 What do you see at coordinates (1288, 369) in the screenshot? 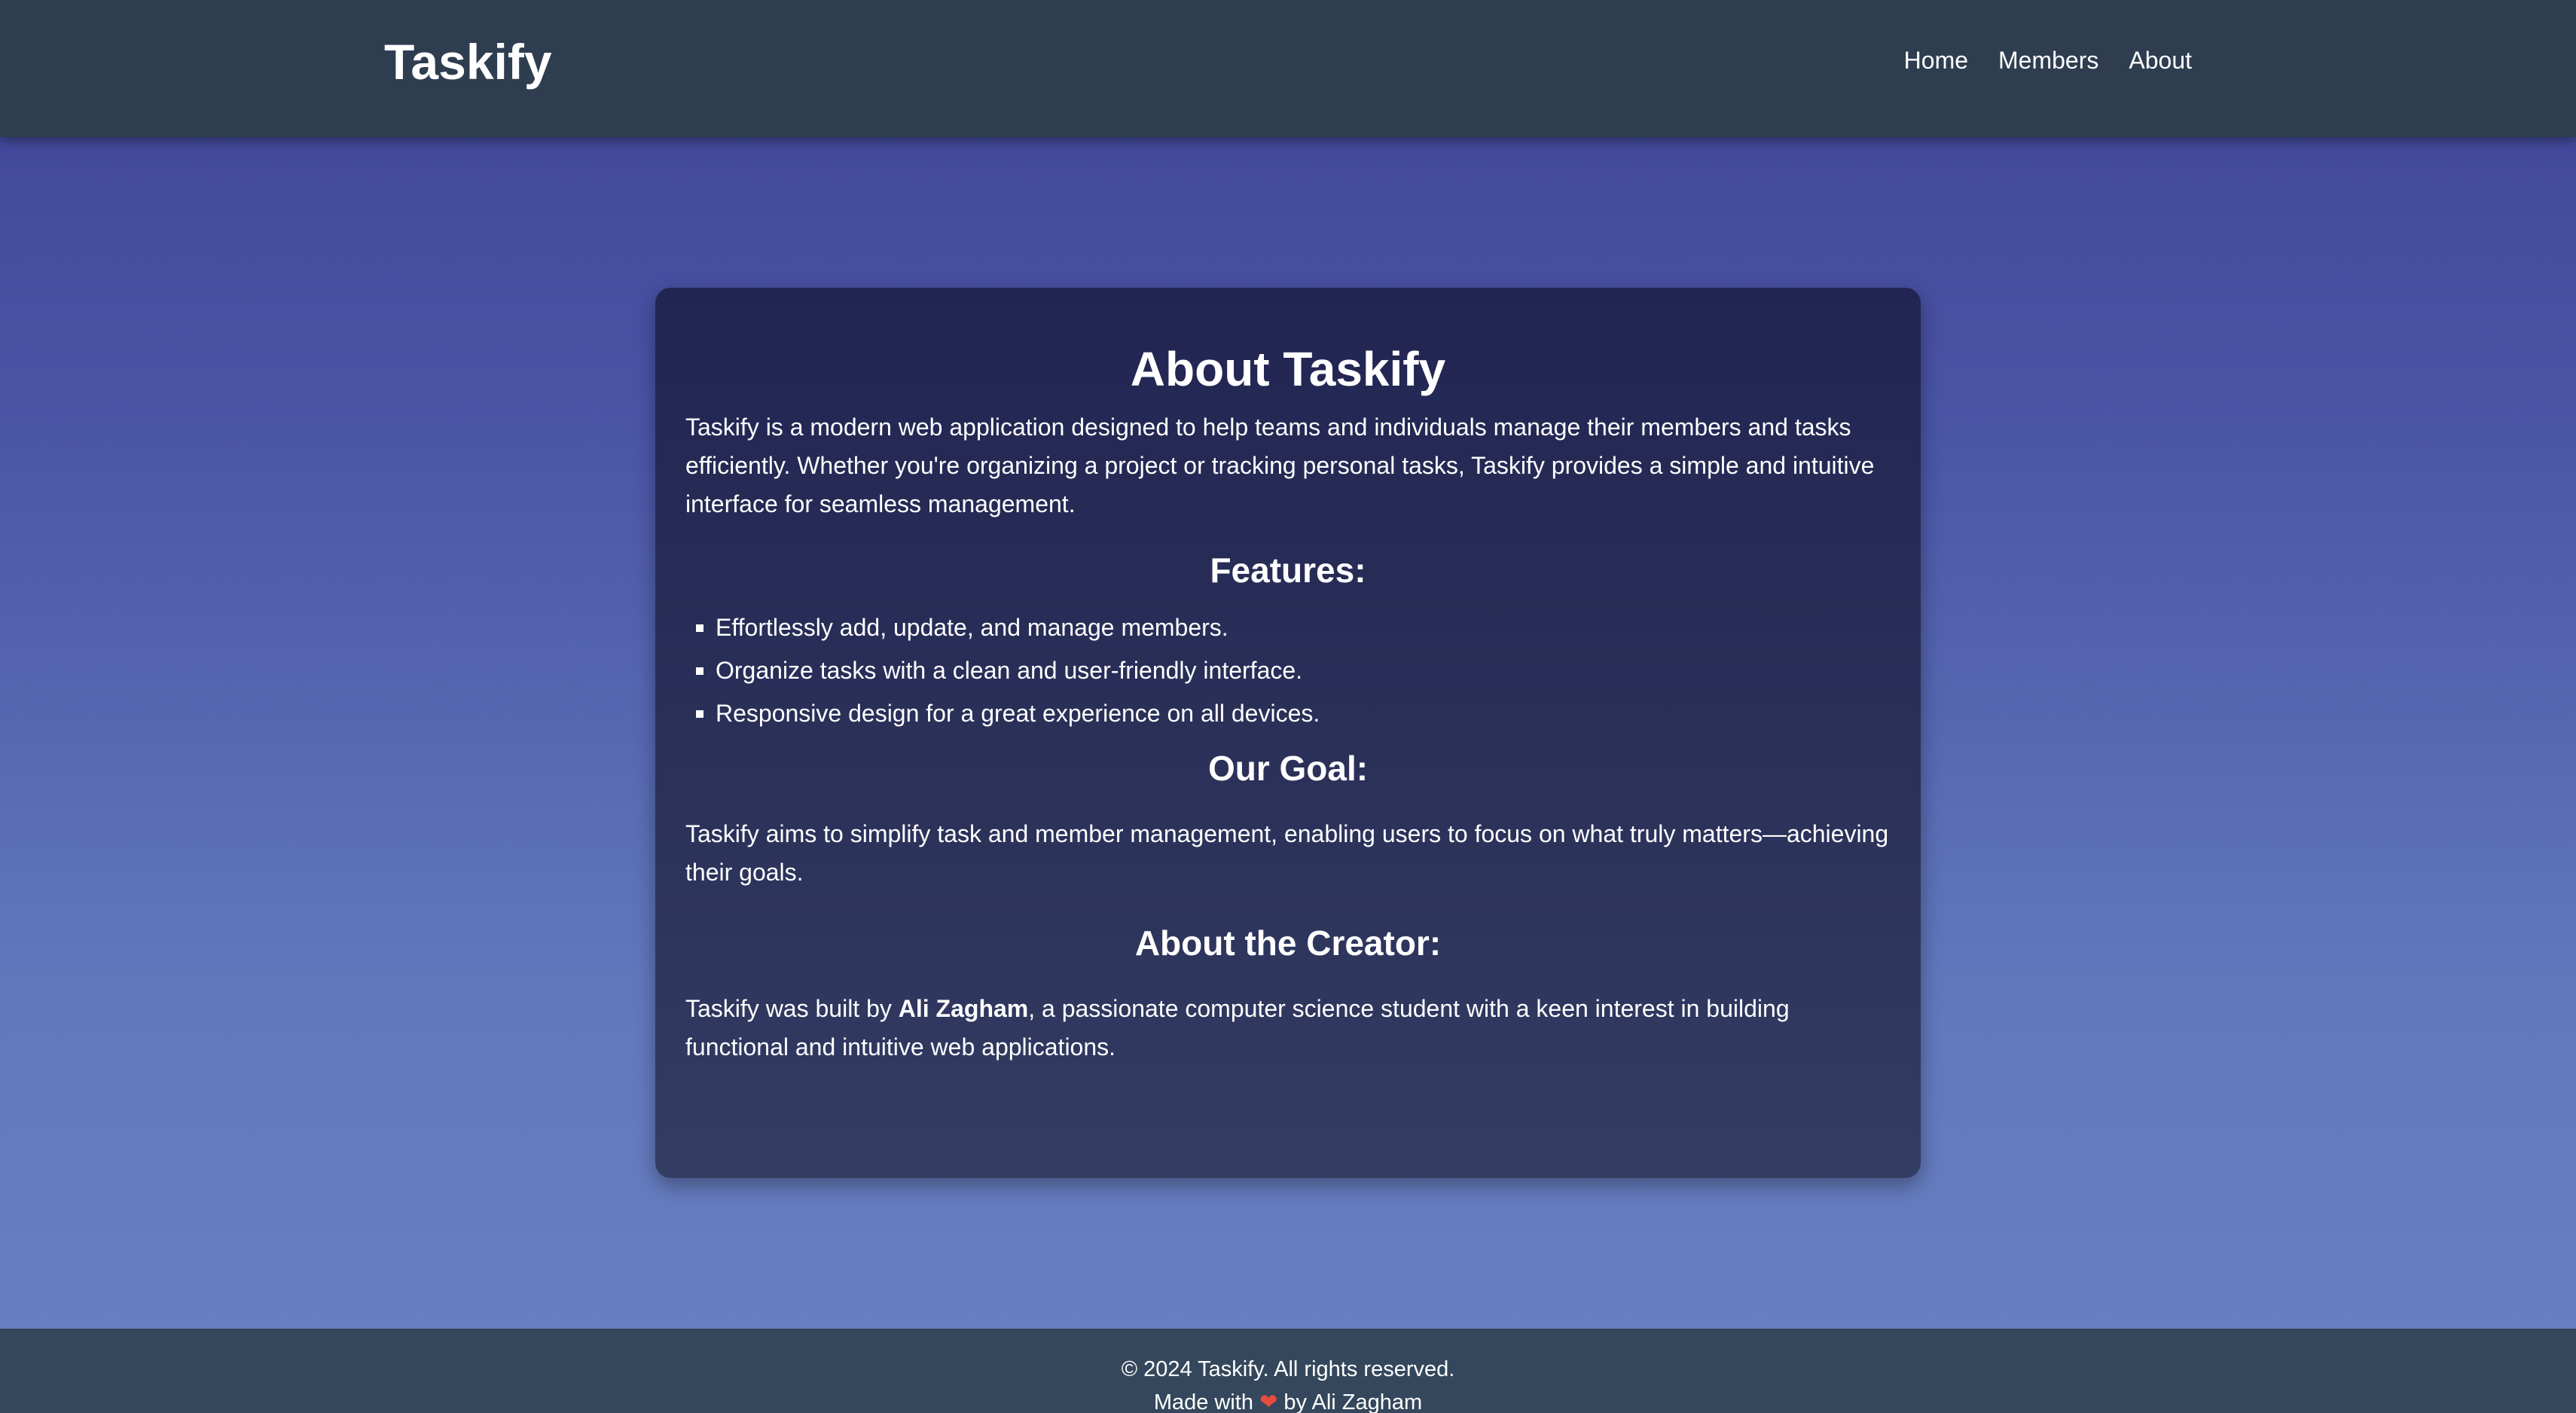
I see `page-title: About Taskify` at bounding box center [1288, 369].